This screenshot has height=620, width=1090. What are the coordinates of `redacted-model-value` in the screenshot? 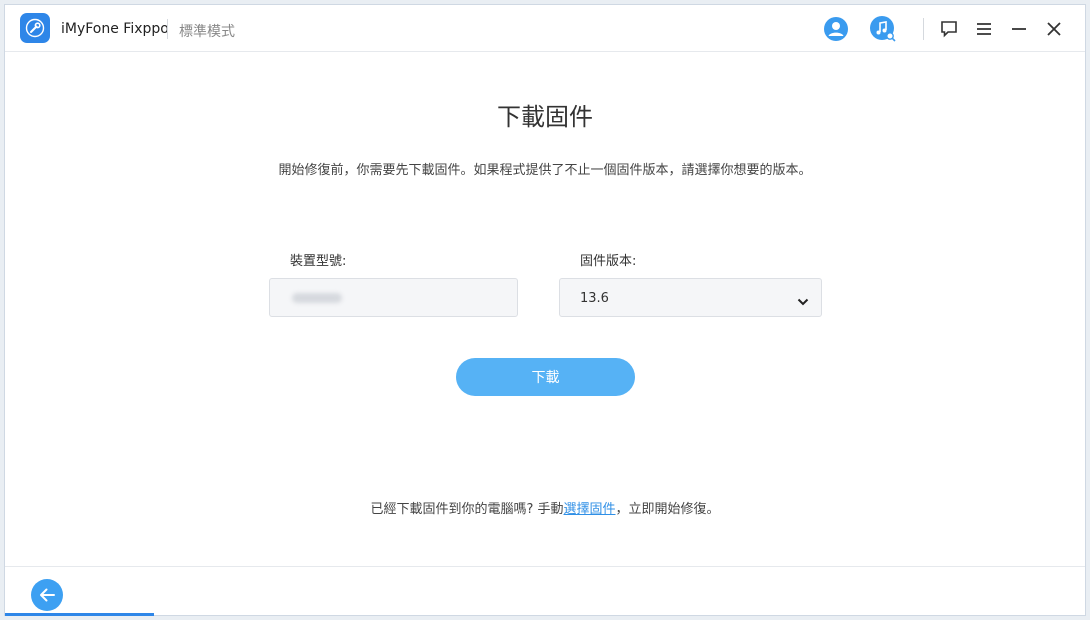 It's located at (317, 298).